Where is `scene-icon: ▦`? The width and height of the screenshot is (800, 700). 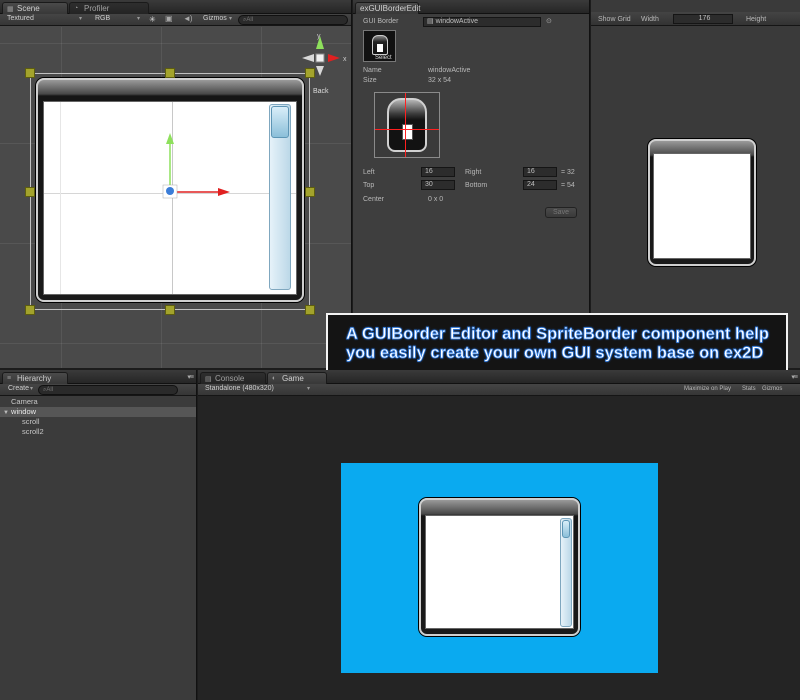
scene-icon: ▦ is located at coordinates (10, 9).